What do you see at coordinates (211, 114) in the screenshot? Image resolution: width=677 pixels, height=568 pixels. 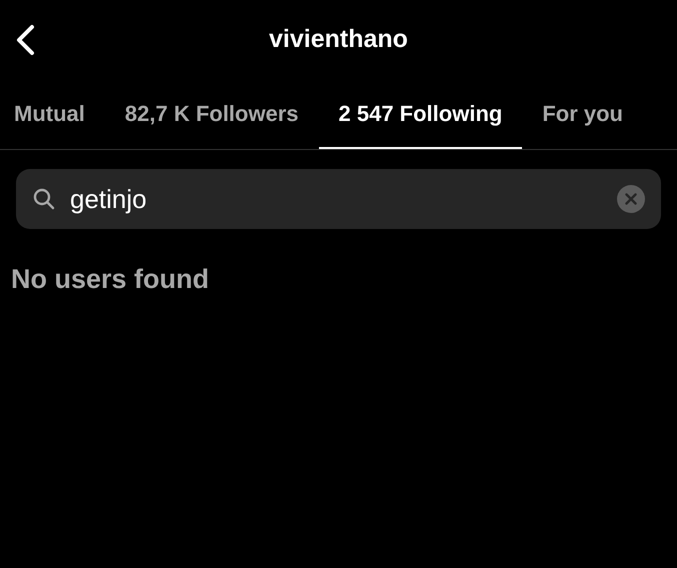 I see `tab: 82,7 K Followers` at bounding box center [211, 114].